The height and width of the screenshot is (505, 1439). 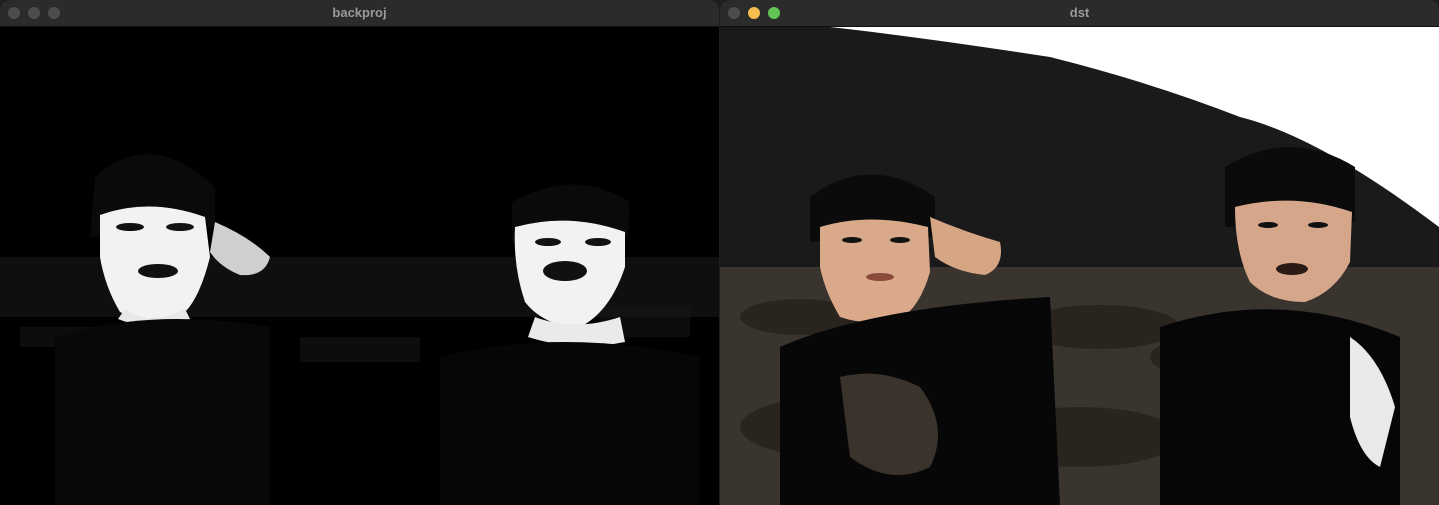 I want to click on window-title: dst, so click(x=1079, y=12).